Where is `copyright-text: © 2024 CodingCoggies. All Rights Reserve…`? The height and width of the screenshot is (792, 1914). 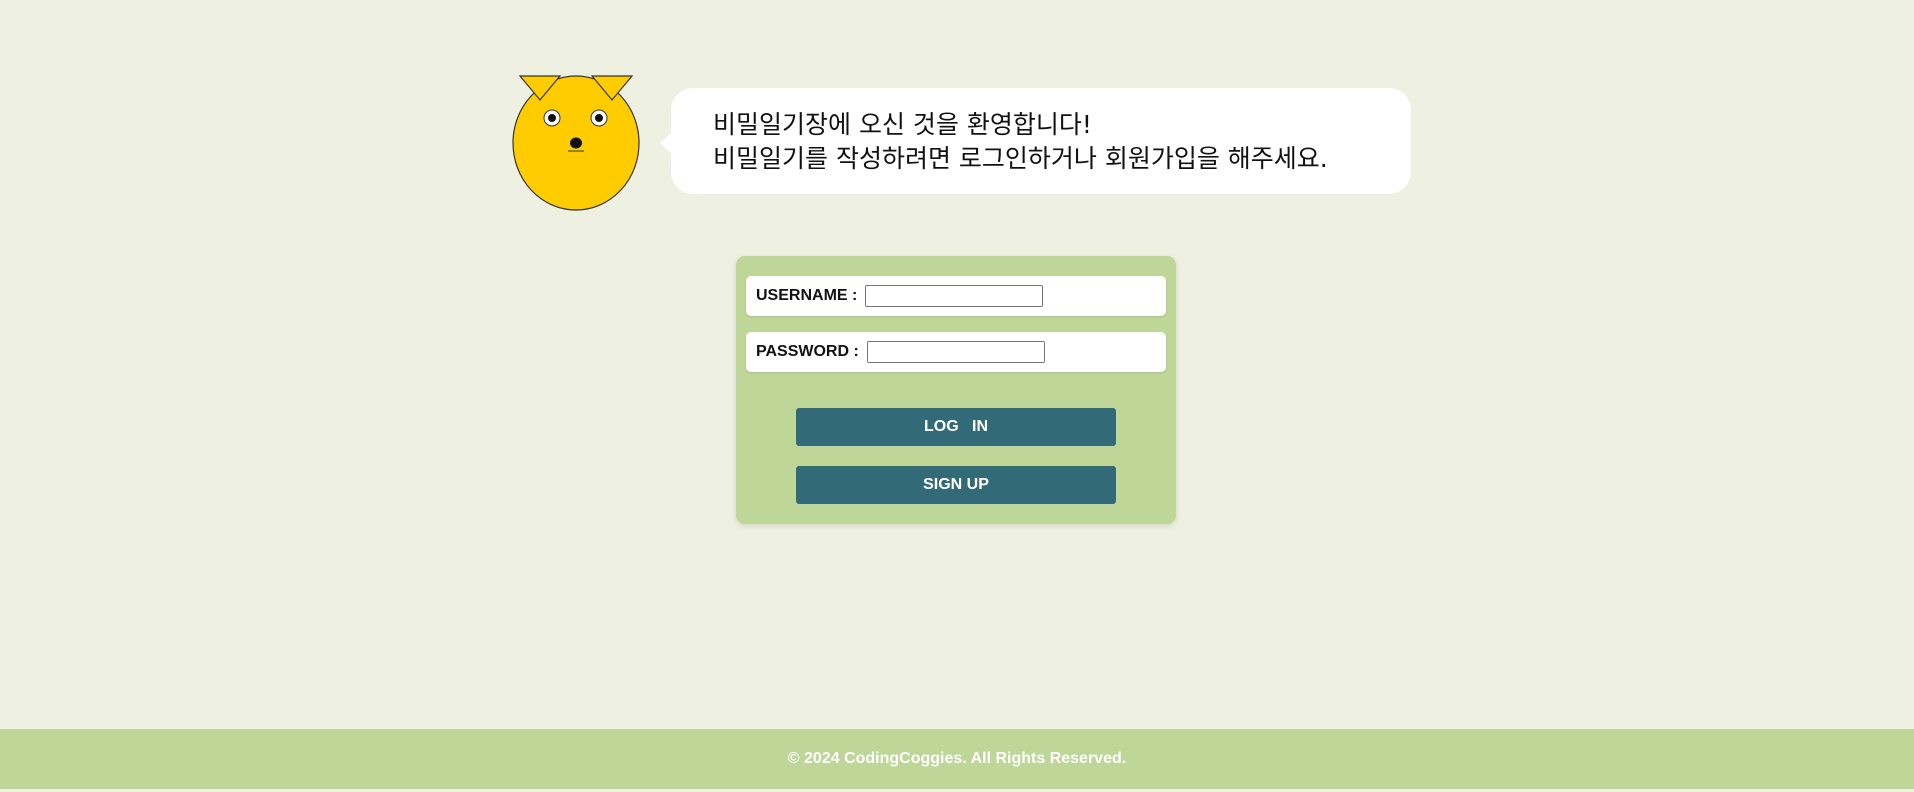 copyright-text: © 2024 CodingCoggies. All Rights Reserve… is located at coordinates (957, 758).